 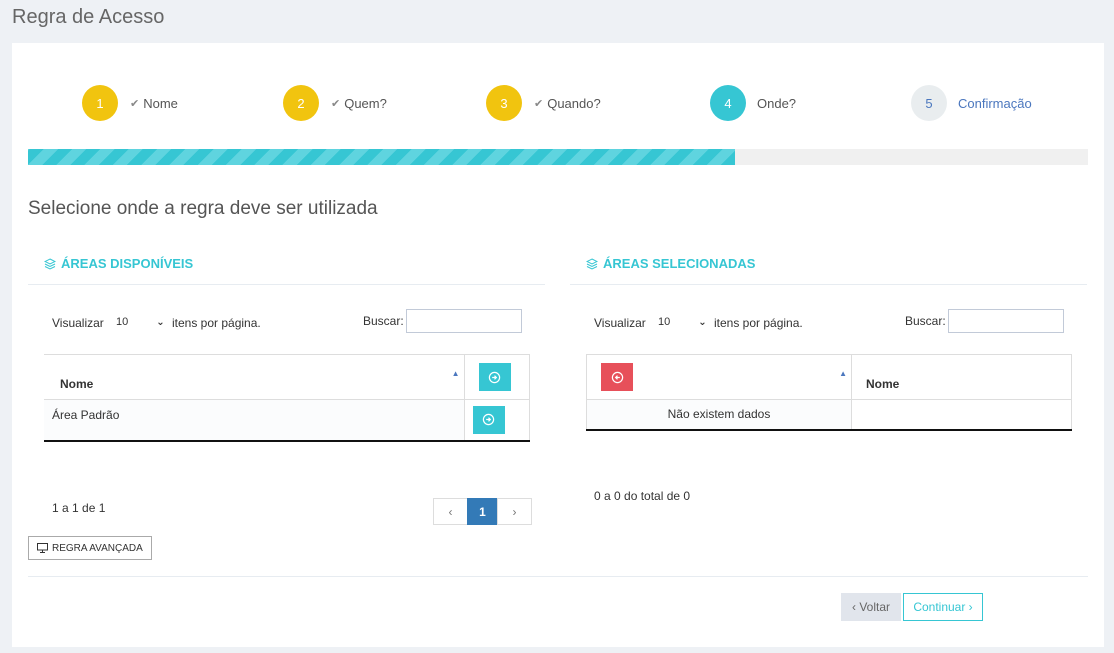 What do you see at coordinates (642, 496) in the screenshot?
I see `table-info: 0 a 0 do total de 0` at bounding box center [642, 496].